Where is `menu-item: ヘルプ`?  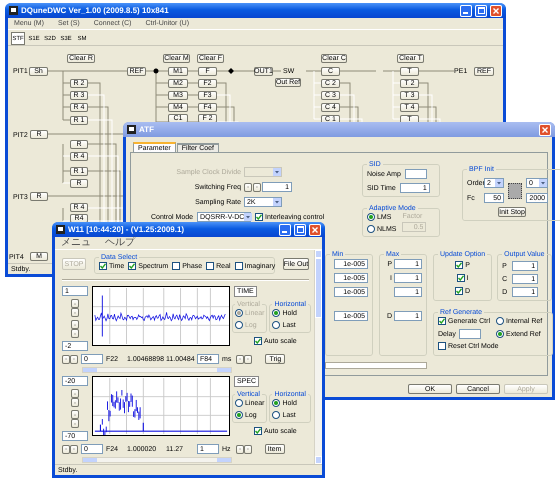
menu-item: ヘルプ is located at coordinates (120, 243).